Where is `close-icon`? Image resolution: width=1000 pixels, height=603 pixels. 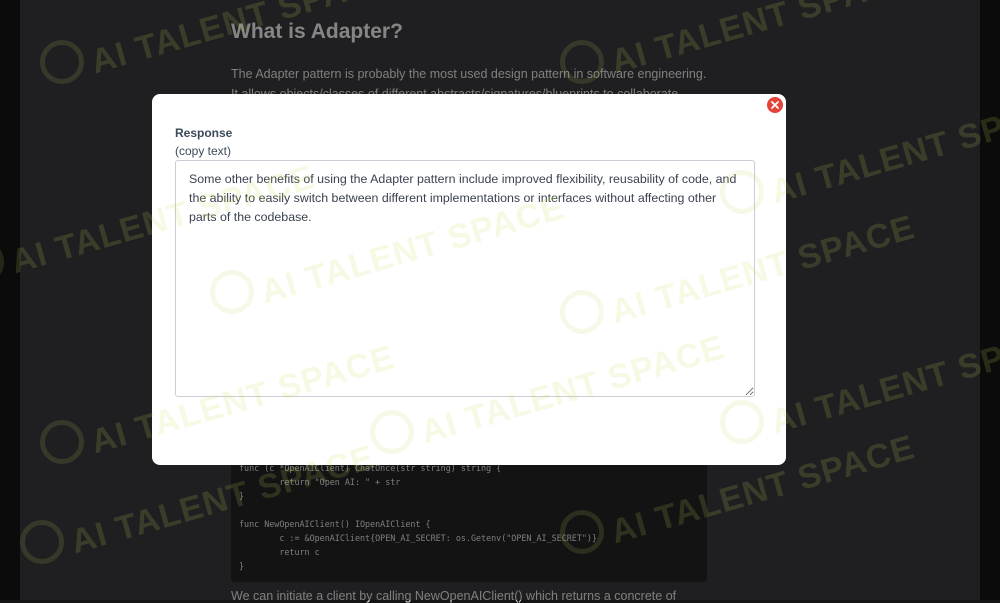 close-icon is located at coordinates (775, 105).